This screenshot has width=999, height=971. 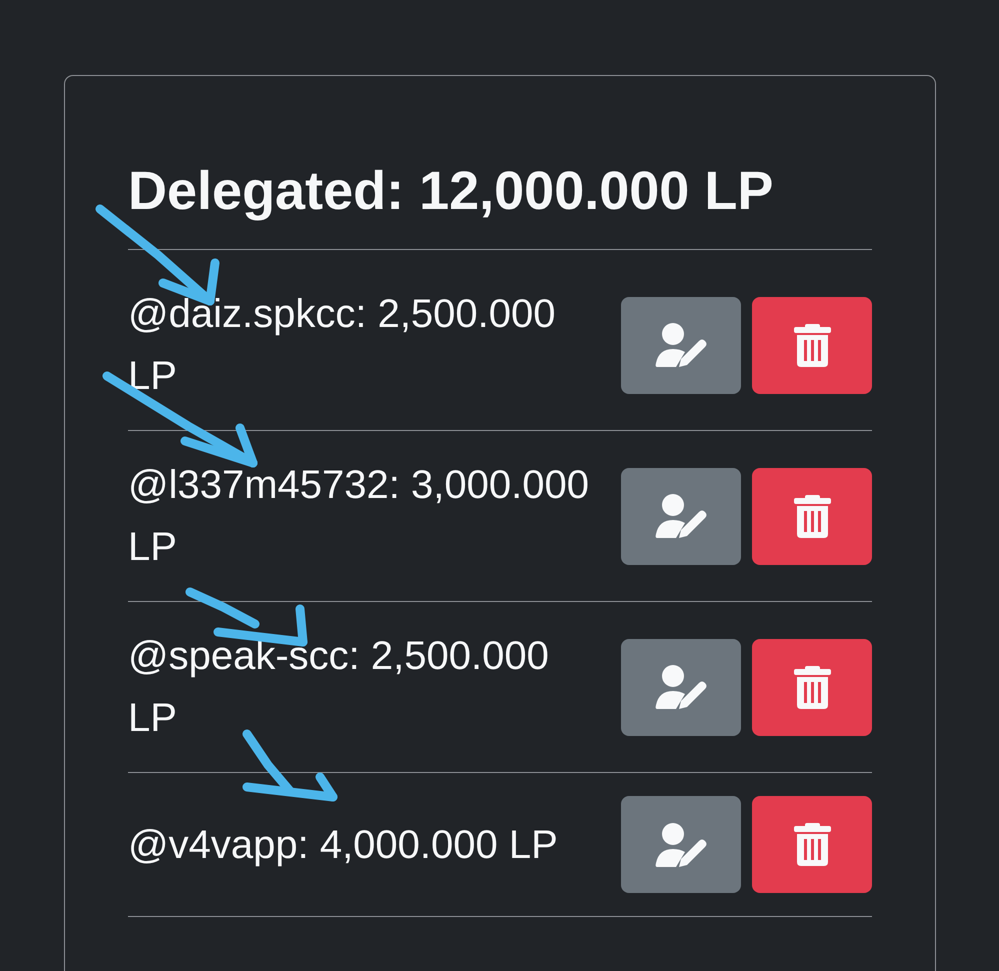 What do you see at coordinates (338, 687) in the screenshot?
I see `delegation-label: @speak-scc: 2,500.000 LP` at bounding box center [338, 687].